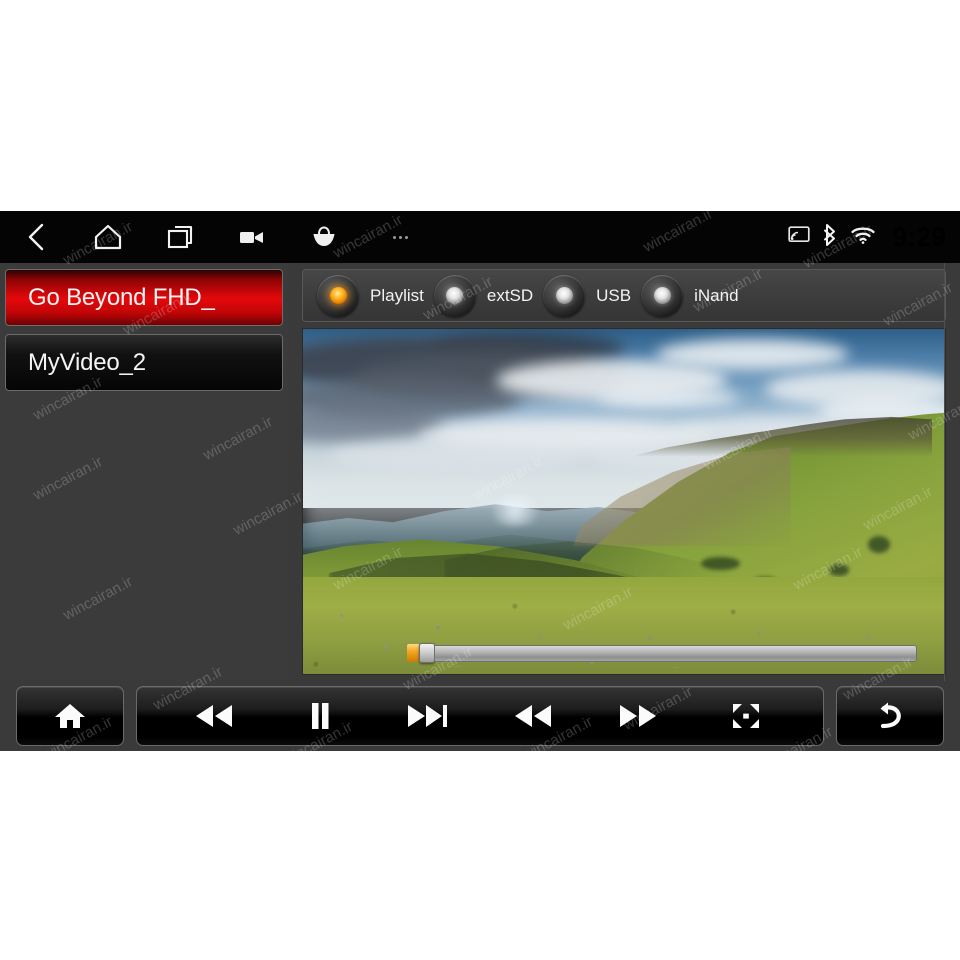  I want to click on rewind-button, so click(533, 716).